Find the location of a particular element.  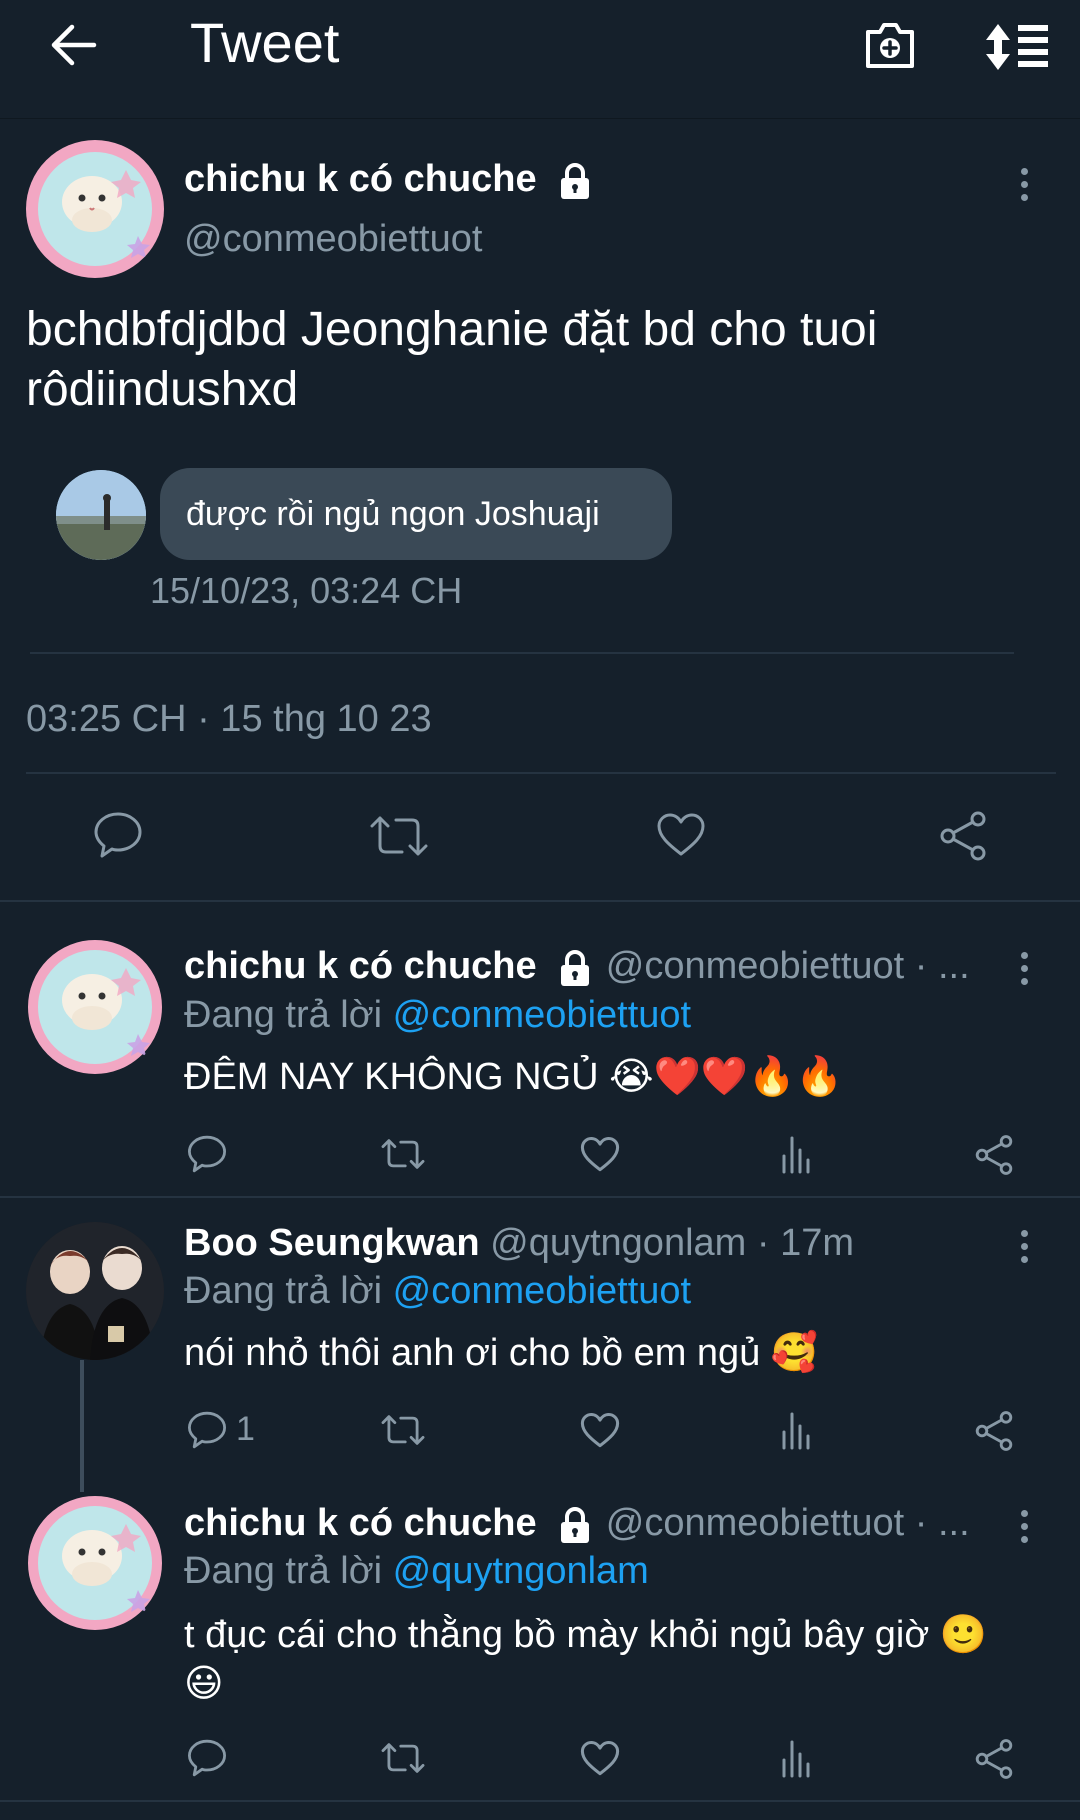

reply-text: nói nhỏ thôi anh ơi cho bồ em ngủ 🥰 is located at coordinates (501, 1352).